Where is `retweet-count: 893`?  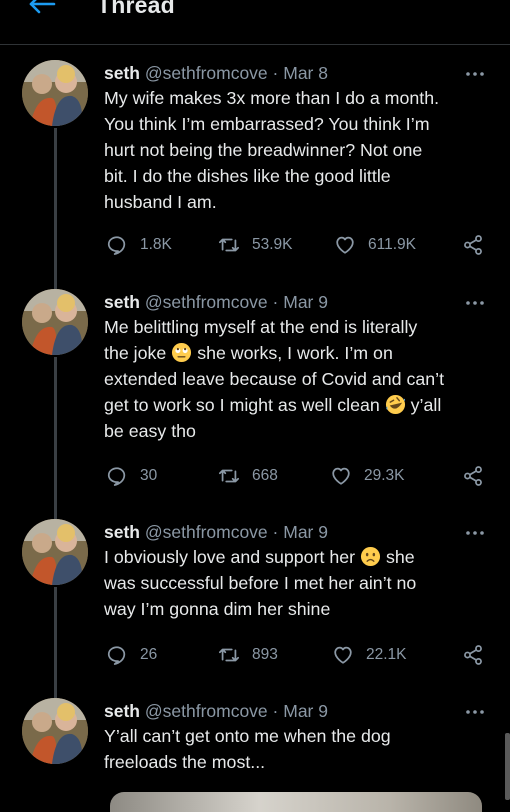 retweet-count: 893 is located at coordinates (265, 654).